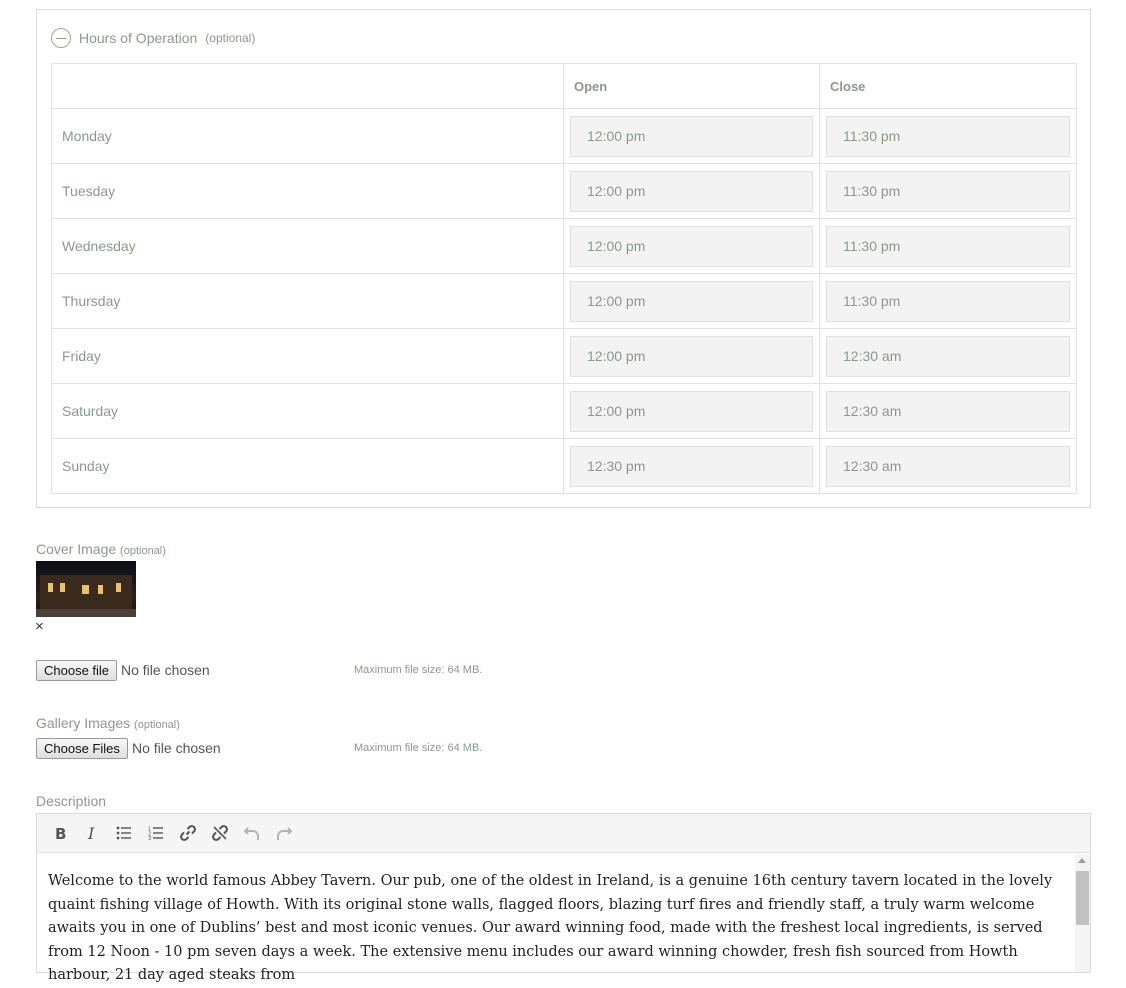 The width and height of the screenshot is (1126, 988). I want to click on open-column-header: Open, so click(691, 86).